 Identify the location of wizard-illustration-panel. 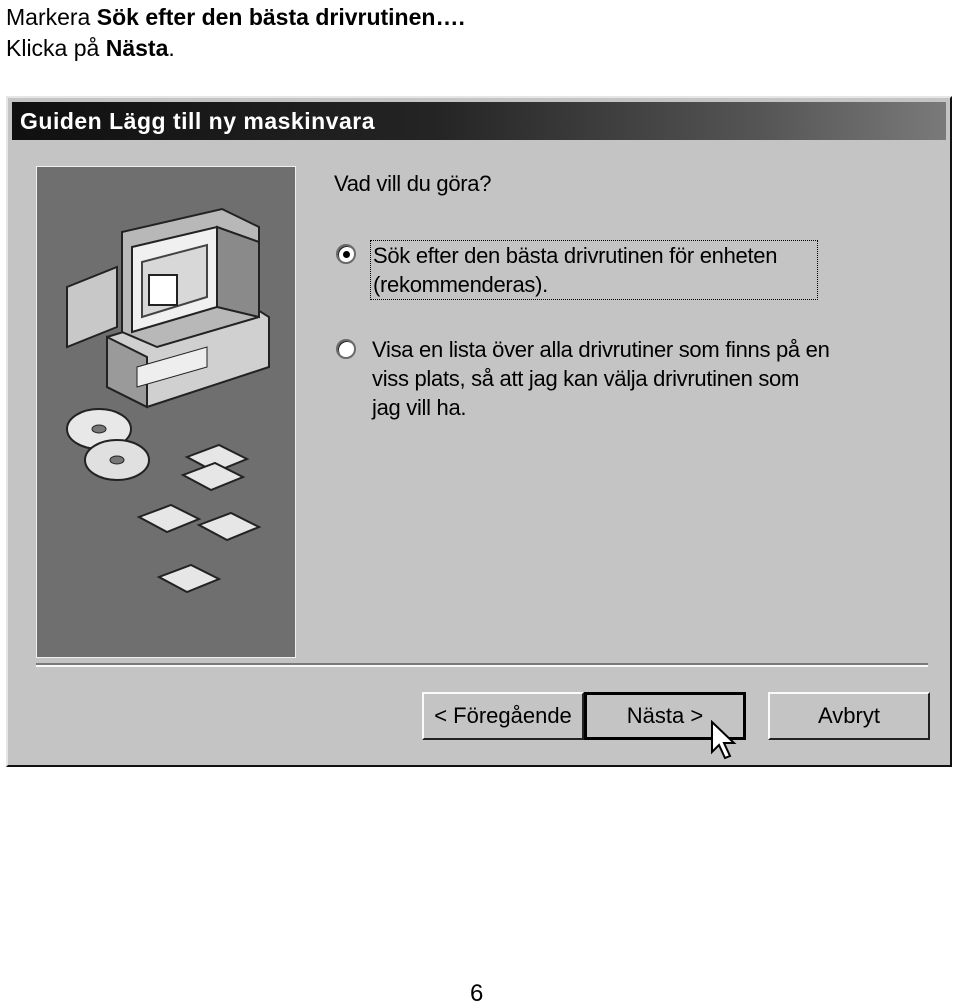
(166, 412).